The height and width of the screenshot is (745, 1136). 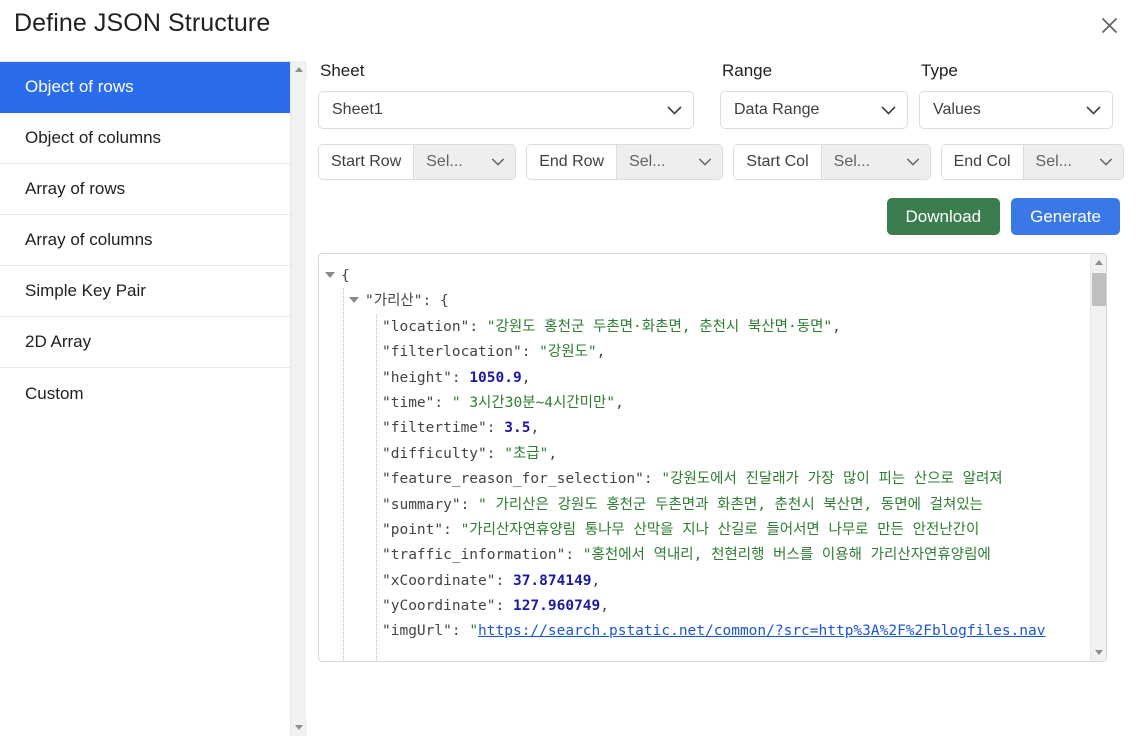 What do you see at coordinates (54, 393) in the screenshot?
I see `sidebar-item-label: Custom` at bounding box center [54, 393].